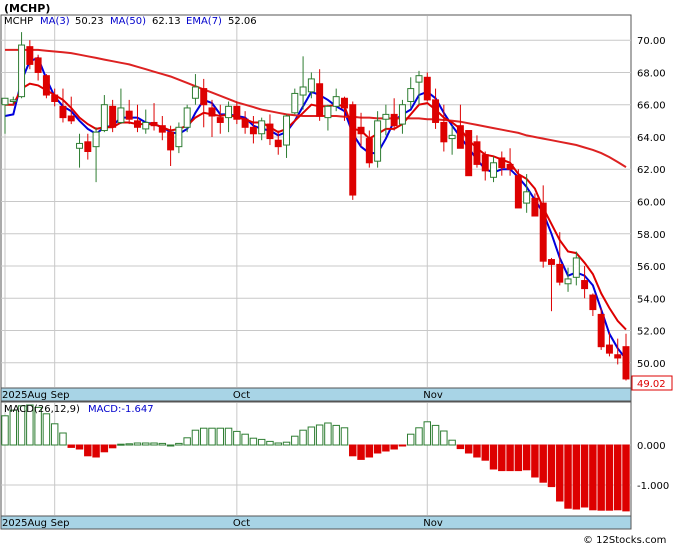 The height and width of the screenshot is (546, 680). I want to click on macd-x-axis-band, so click(316, 522).